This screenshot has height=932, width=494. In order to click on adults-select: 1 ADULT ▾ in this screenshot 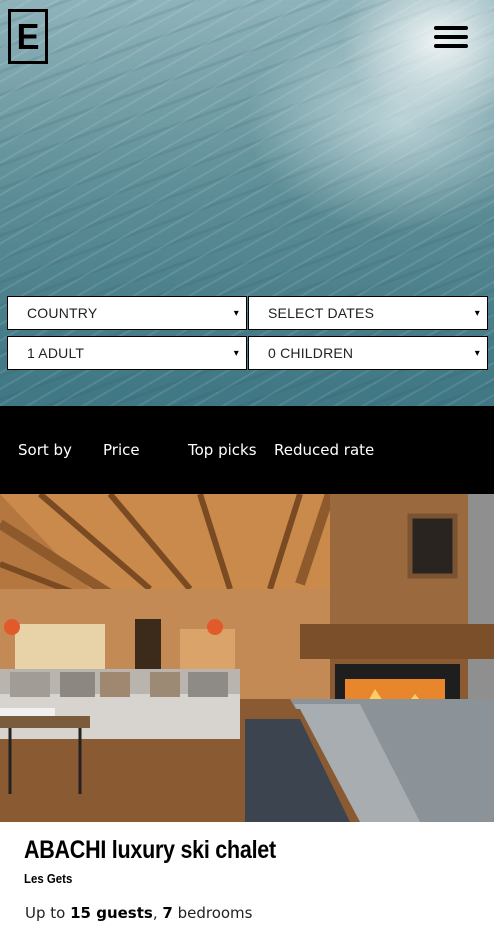, I will do `click(127, 353)`.